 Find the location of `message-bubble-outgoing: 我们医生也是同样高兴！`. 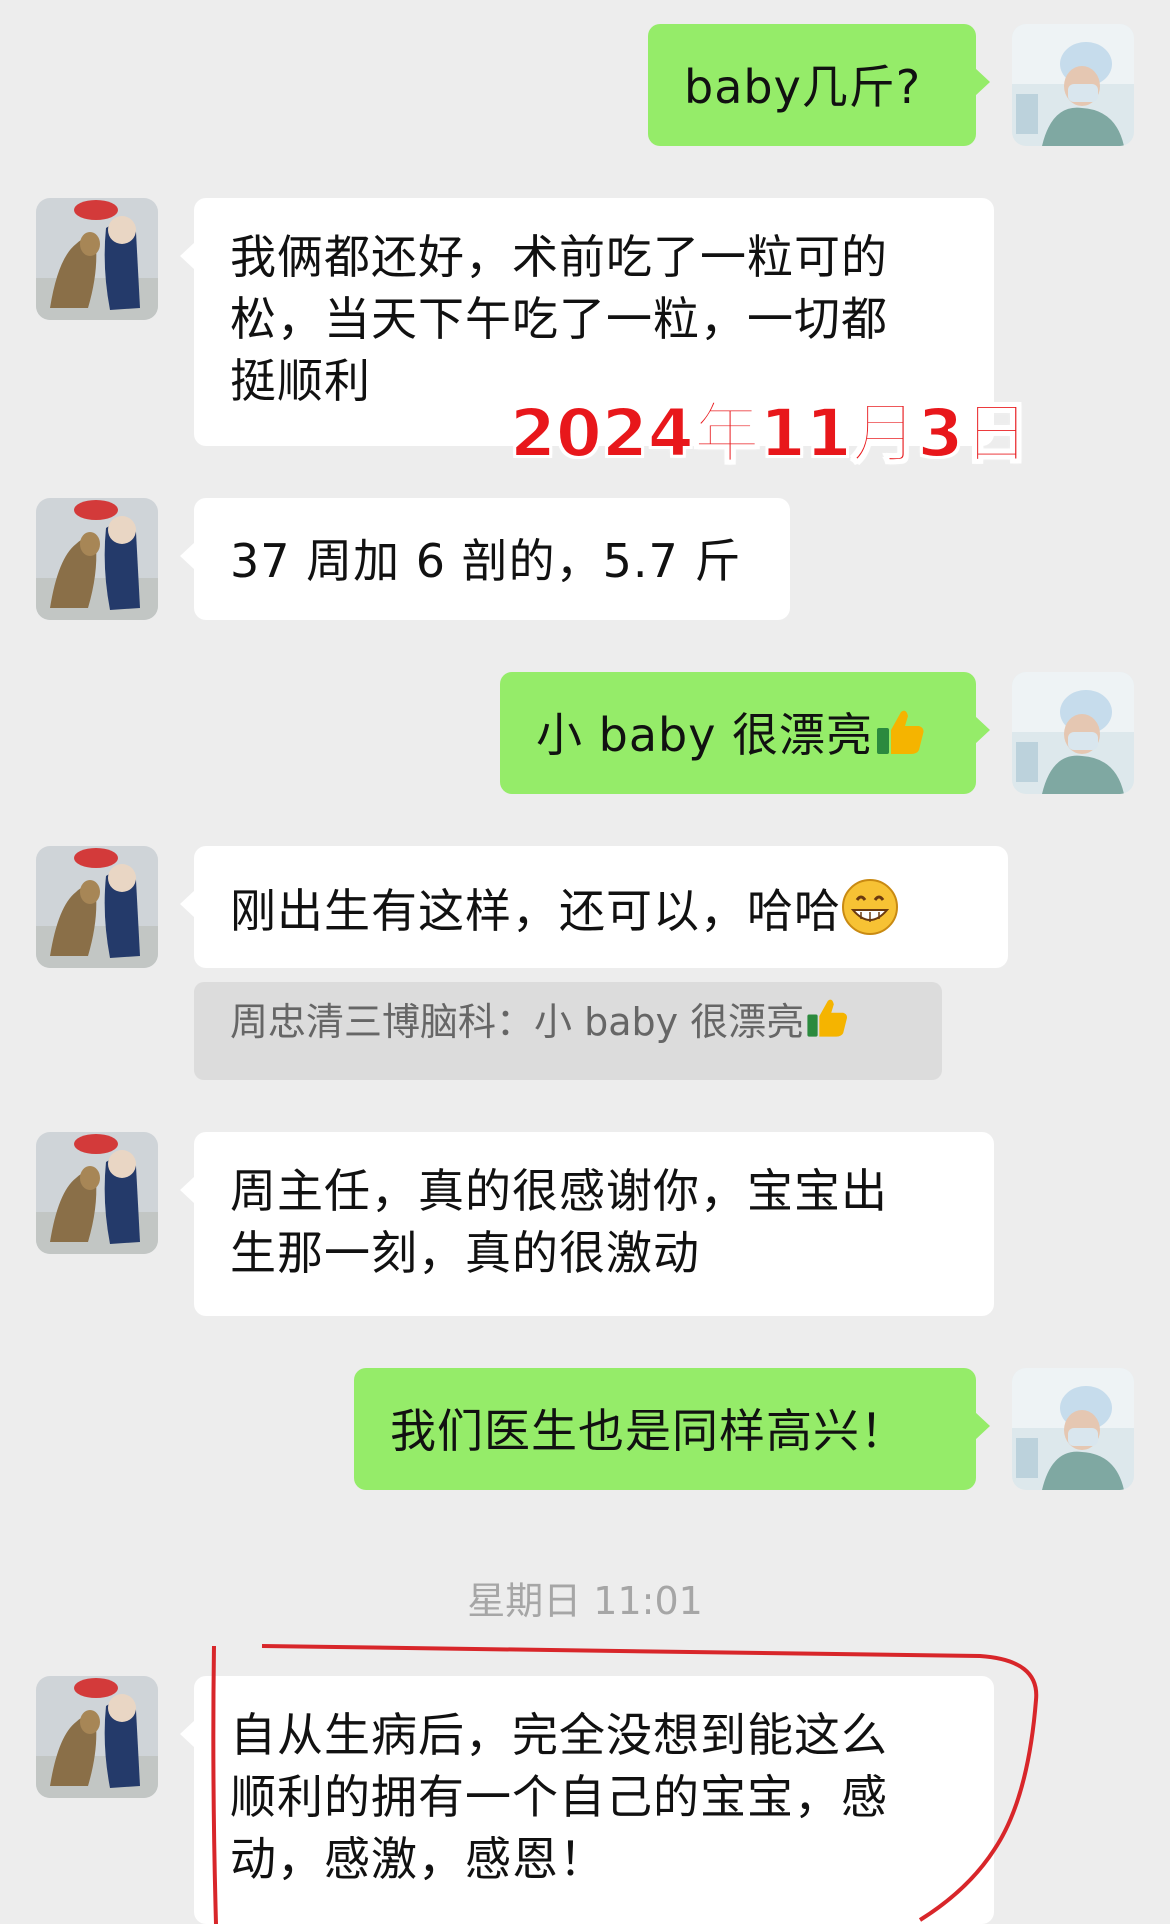

message-bubble-outgoing: 我们医生也是同样高兴！ is located at coordinates (672, 1429).